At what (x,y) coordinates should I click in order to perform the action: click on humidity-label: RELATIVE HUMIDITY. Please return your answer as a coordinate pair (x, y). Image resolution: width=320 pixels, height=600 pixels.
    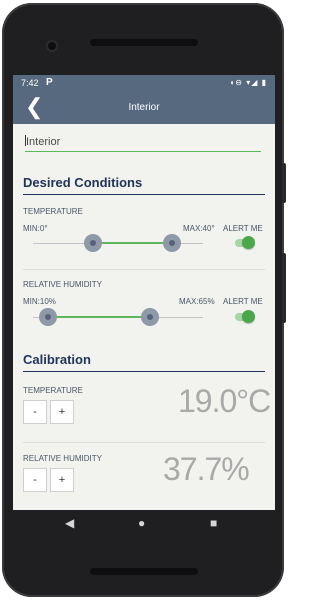
    Looking at the image, I should click on (62, 284).